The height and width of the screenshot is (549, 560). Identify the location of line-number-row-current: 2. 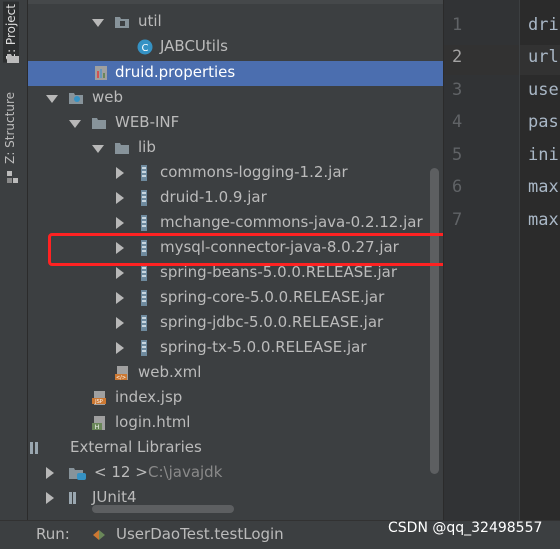
(481, 60).